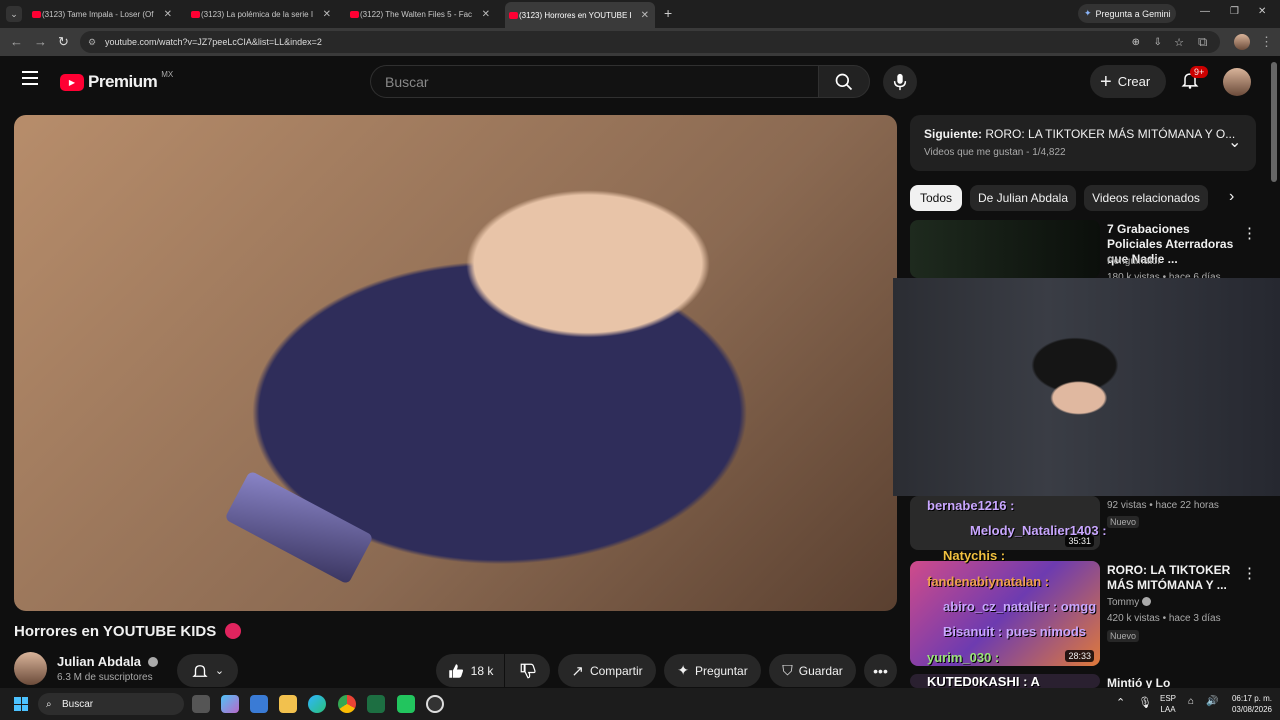  Describe the element at coordinates (1120, 702) in the screenshot. I see `chevron-up-icon: ⌃` at that location.